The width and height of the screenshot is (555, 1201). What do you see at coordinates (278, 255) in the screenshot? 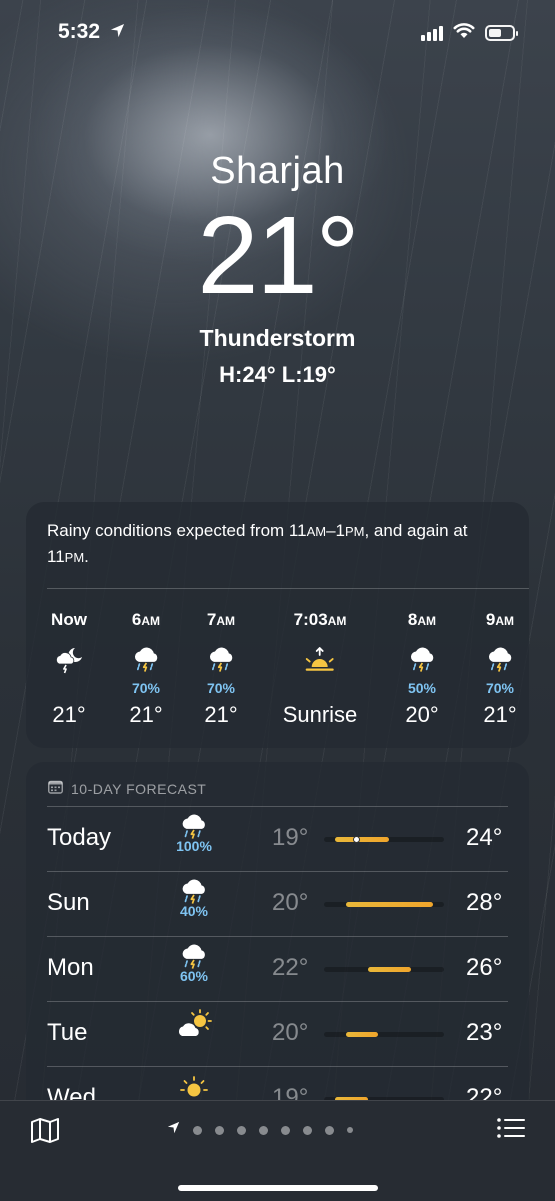
I see `current-temperature: 21°` at bounding box center [278, 255].